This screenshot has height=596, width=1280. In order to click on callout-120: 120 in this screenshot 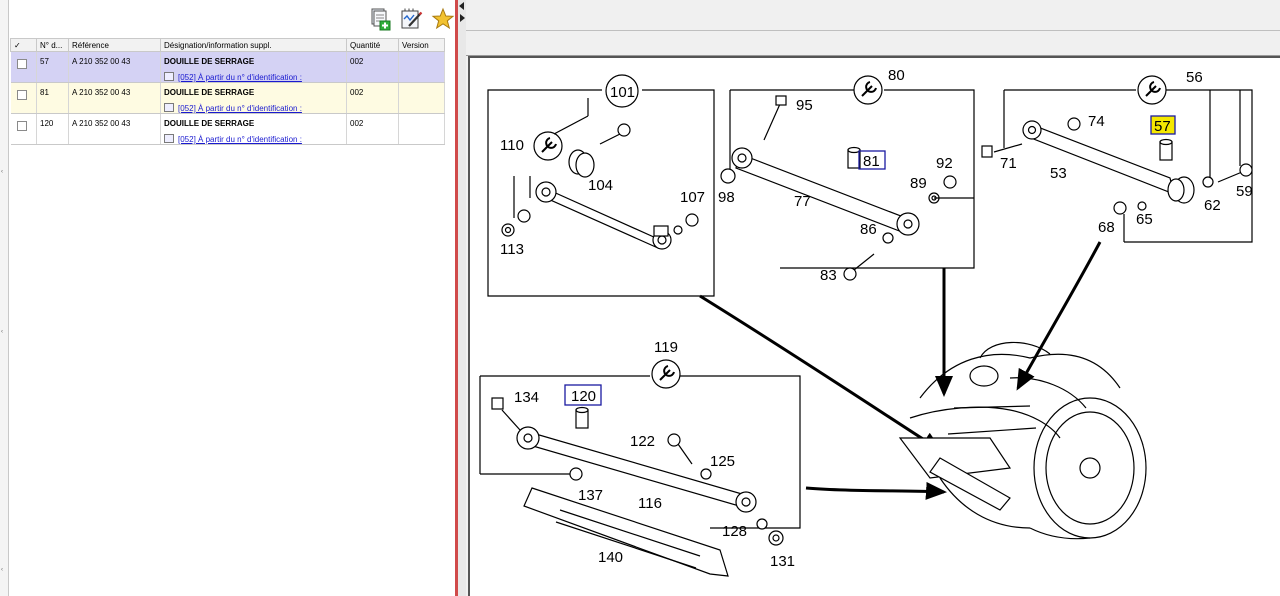, I will do `click(583, 396)`.